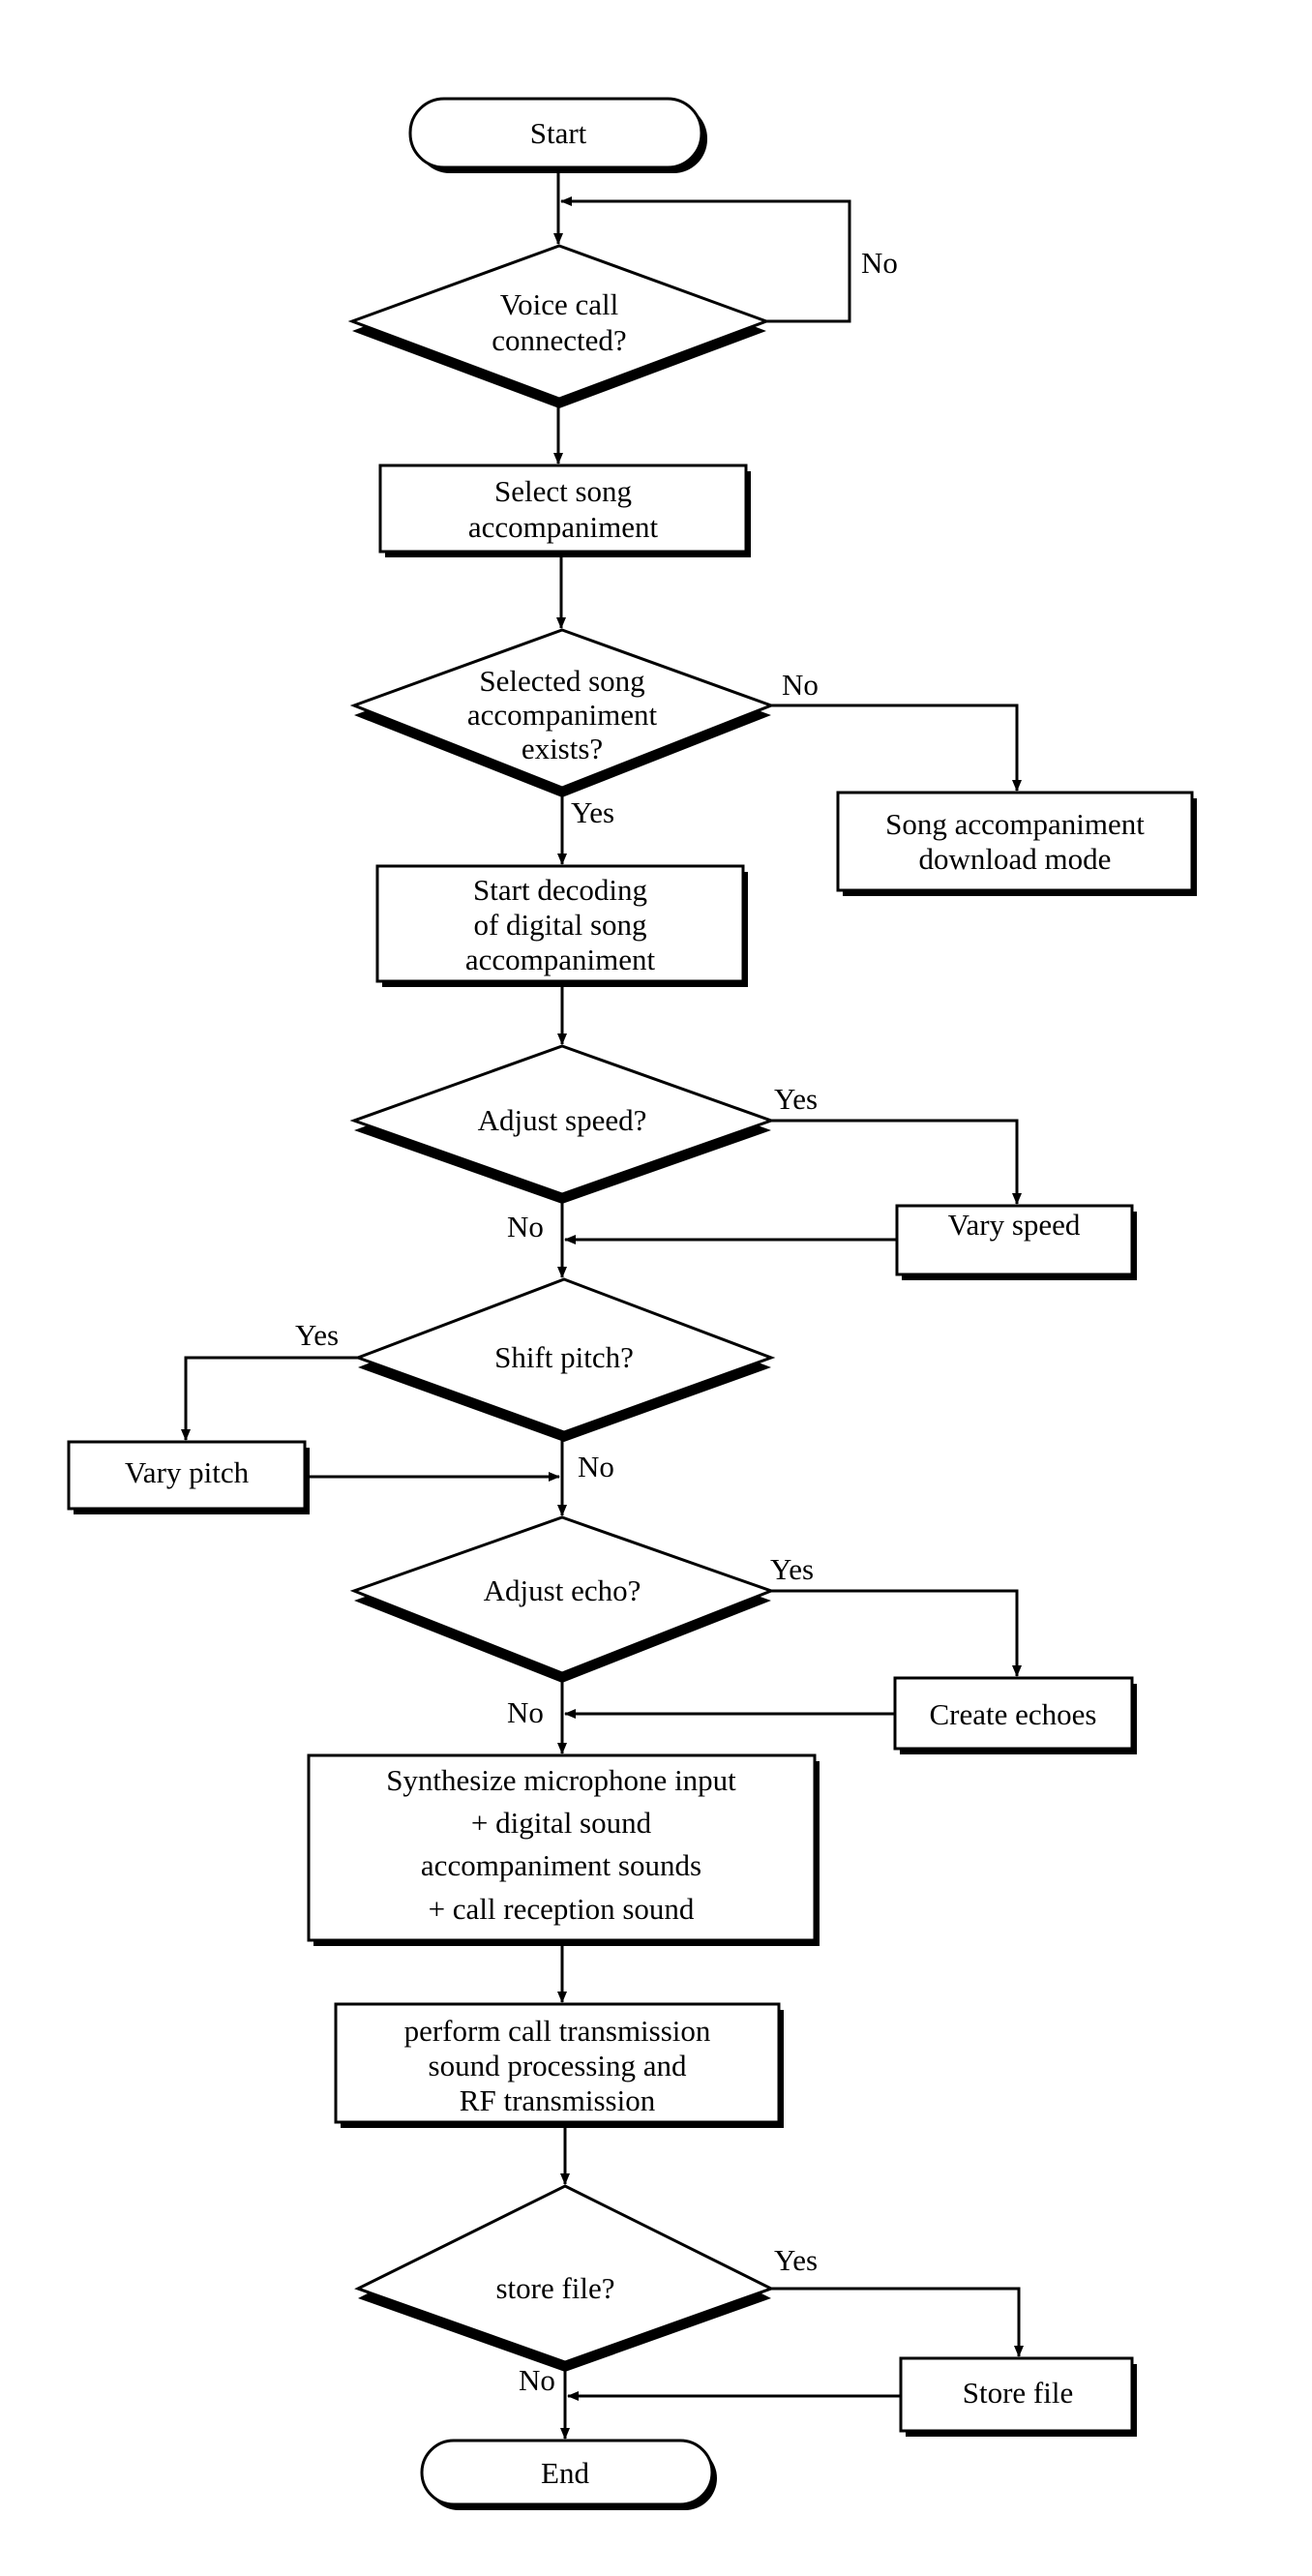 The image size is (1312, 2576). Describe the element at coordinates (561, 681) in the screenshot. I see `node-song-exists-line-1: Selected song` at that location.